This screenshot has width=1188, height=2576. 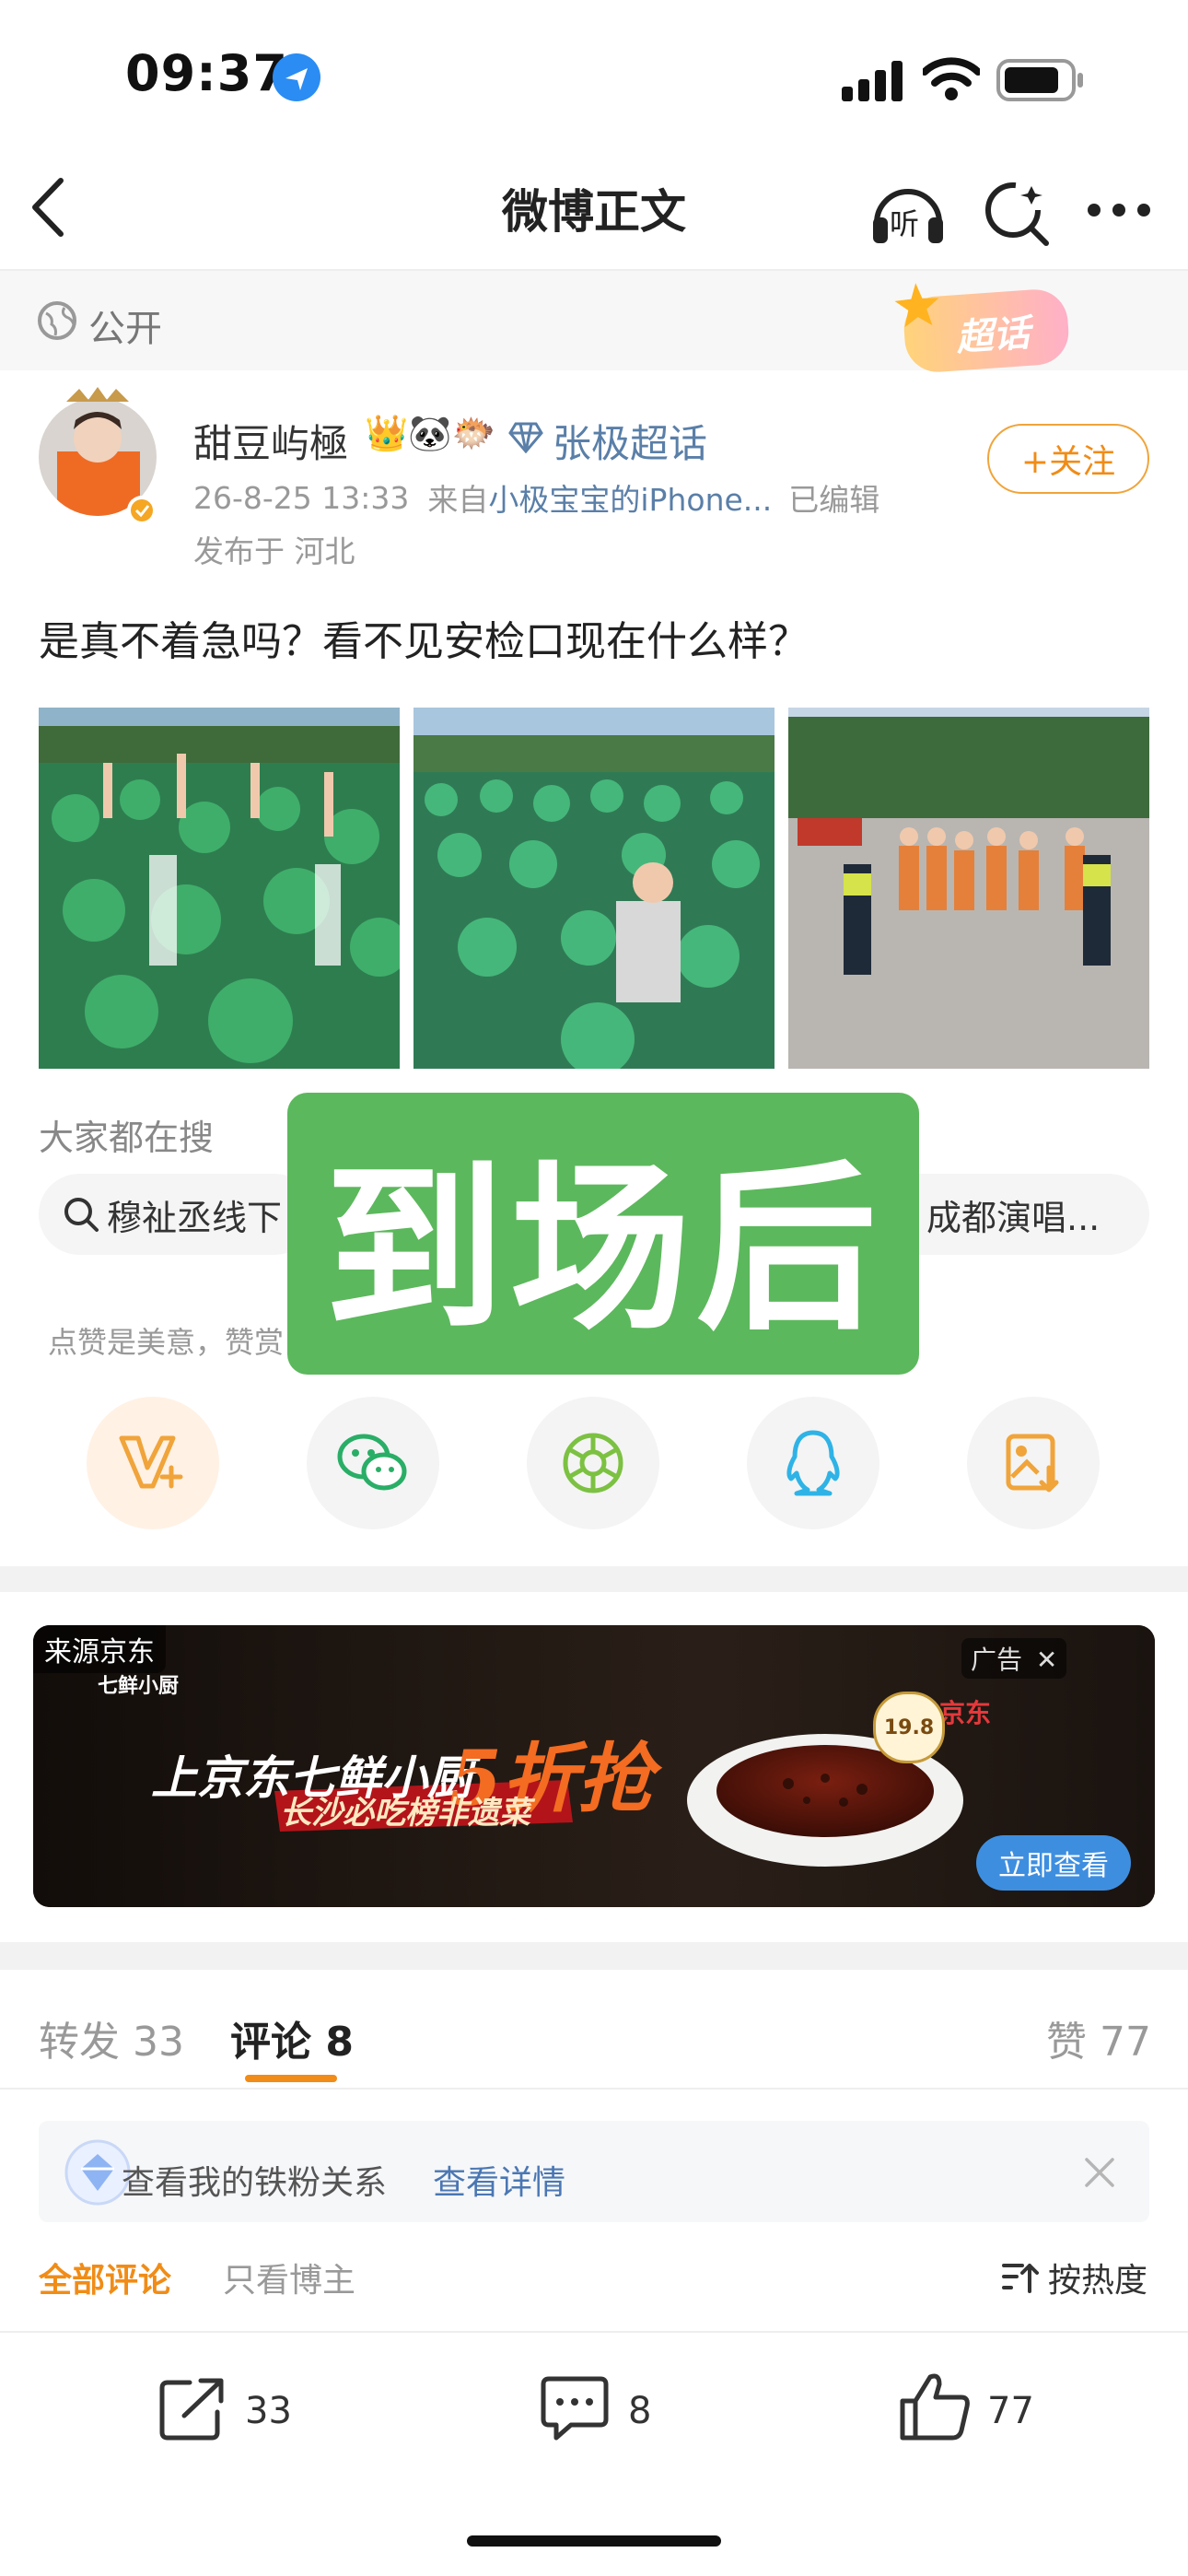 I want to click on filter-author-only: 只看博主, so click(x=289, y=2277).